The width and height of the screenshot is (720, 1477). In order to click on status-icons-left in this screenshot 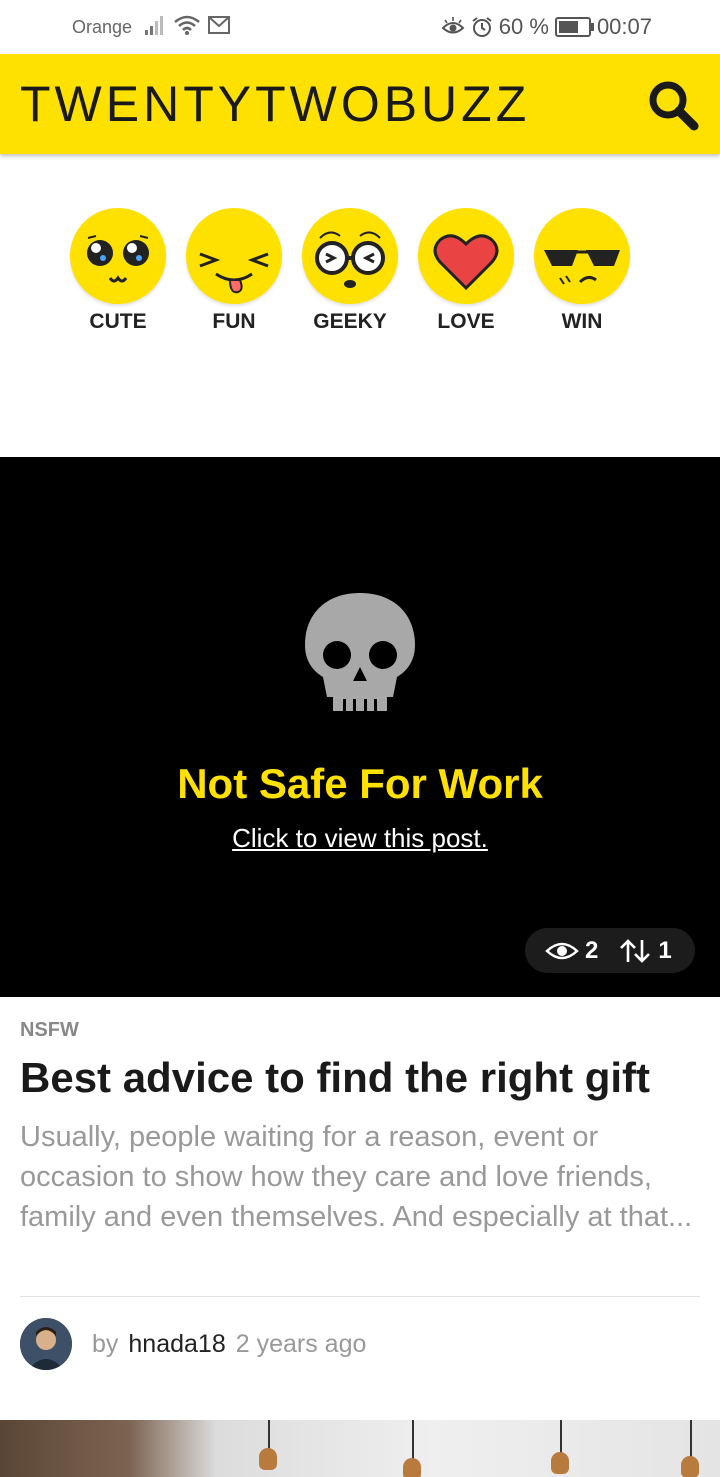, I will do `click(187, 25)`.